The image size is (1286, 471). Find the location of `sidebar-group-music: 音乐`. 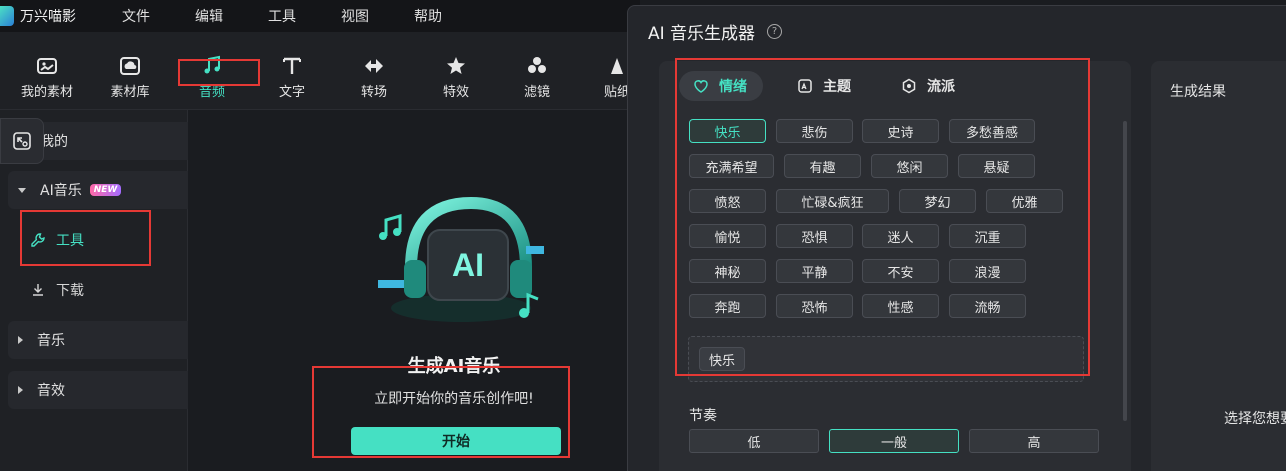

sidebar-group-music: 音乐 is located at coordinates (103, 340).